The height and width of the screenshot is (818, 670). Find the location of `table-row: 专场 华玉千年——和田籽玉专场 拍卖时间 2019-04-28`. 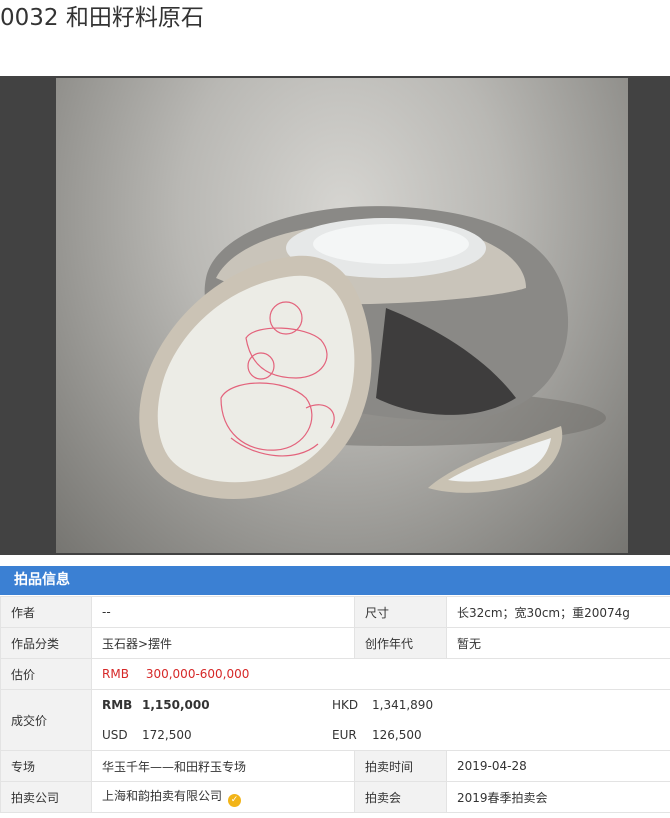

table-row: 专场 华玉千年——和田籽玉专场 拍卖时间 2019-04-28 is located at coordinates (335, 766).